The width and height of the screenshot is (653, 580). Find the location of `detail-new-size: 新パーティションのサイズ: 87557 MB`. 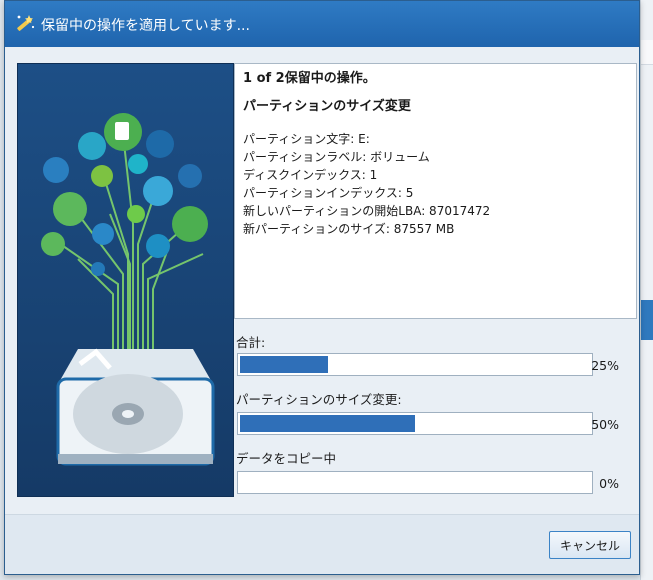

detail-new-size: 新パーティションのサイズ: 87557 MB is located at coordinates (349, 229).